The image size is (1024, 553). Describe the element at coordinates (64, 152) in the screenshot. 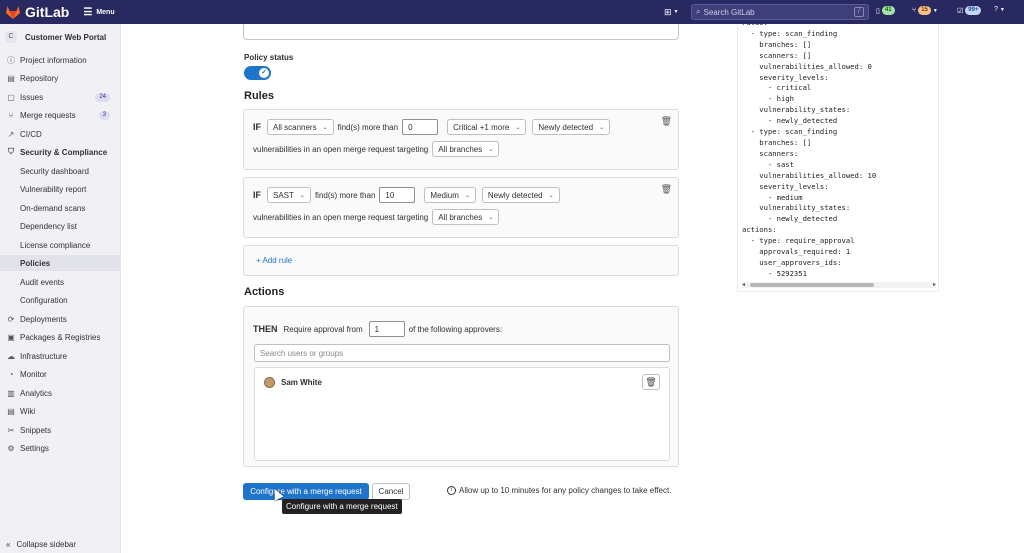

I see `sidebar-item-label: Security & Compliance` at that location.